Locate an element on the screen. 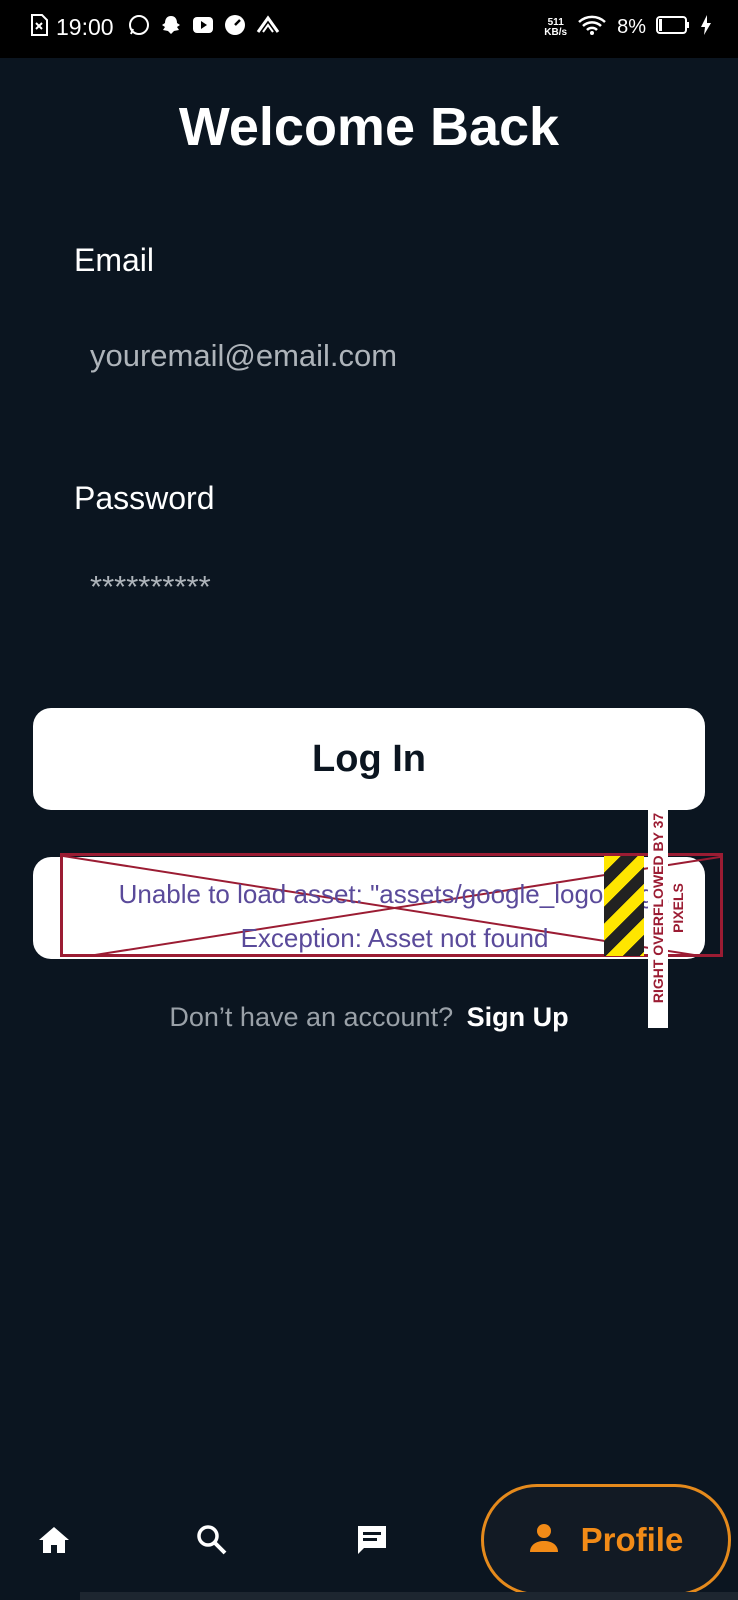  status-right: 511 KB/s 8% is located at coordinates (628, 27).